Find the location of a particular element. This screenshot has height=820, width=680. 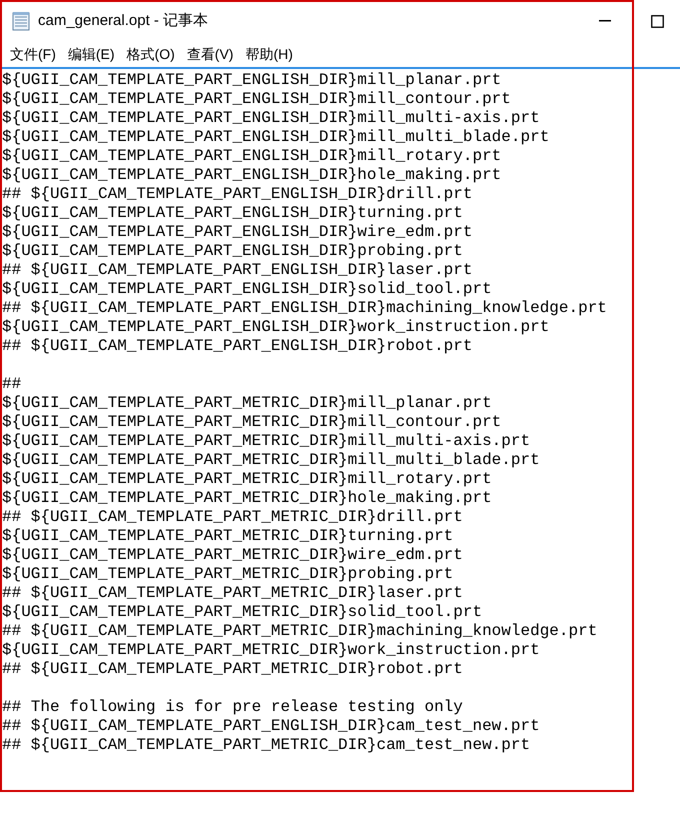

text-line: ## The following is for pre release testing only is located at coordinates (232, 707).